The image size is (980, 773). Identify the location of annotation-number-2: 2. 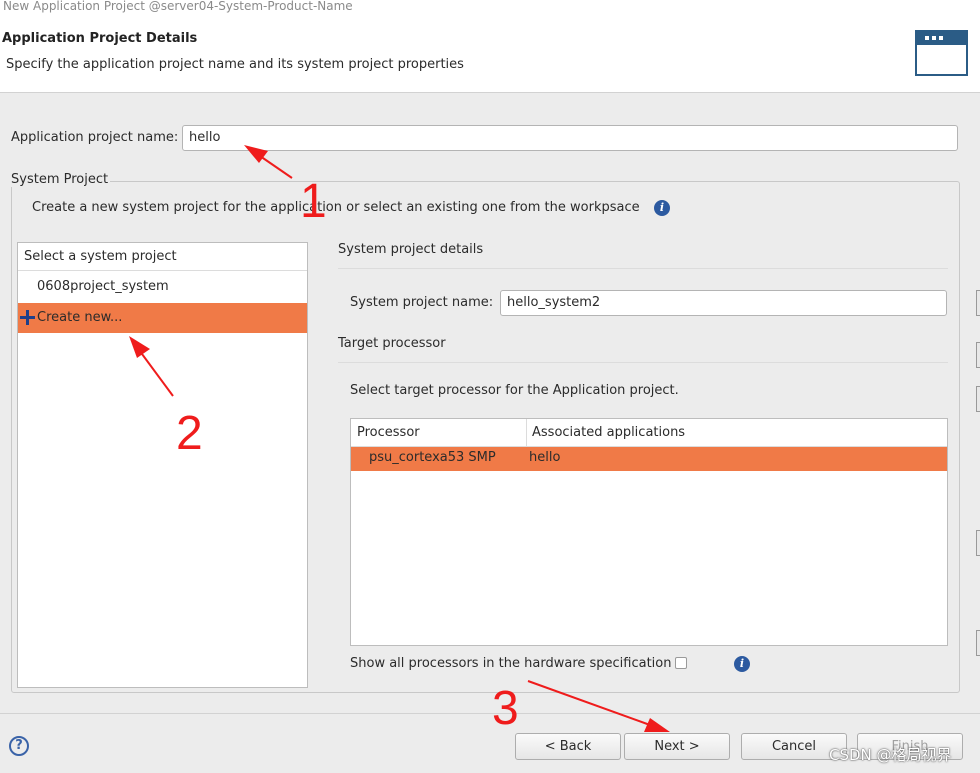
(189, 433).